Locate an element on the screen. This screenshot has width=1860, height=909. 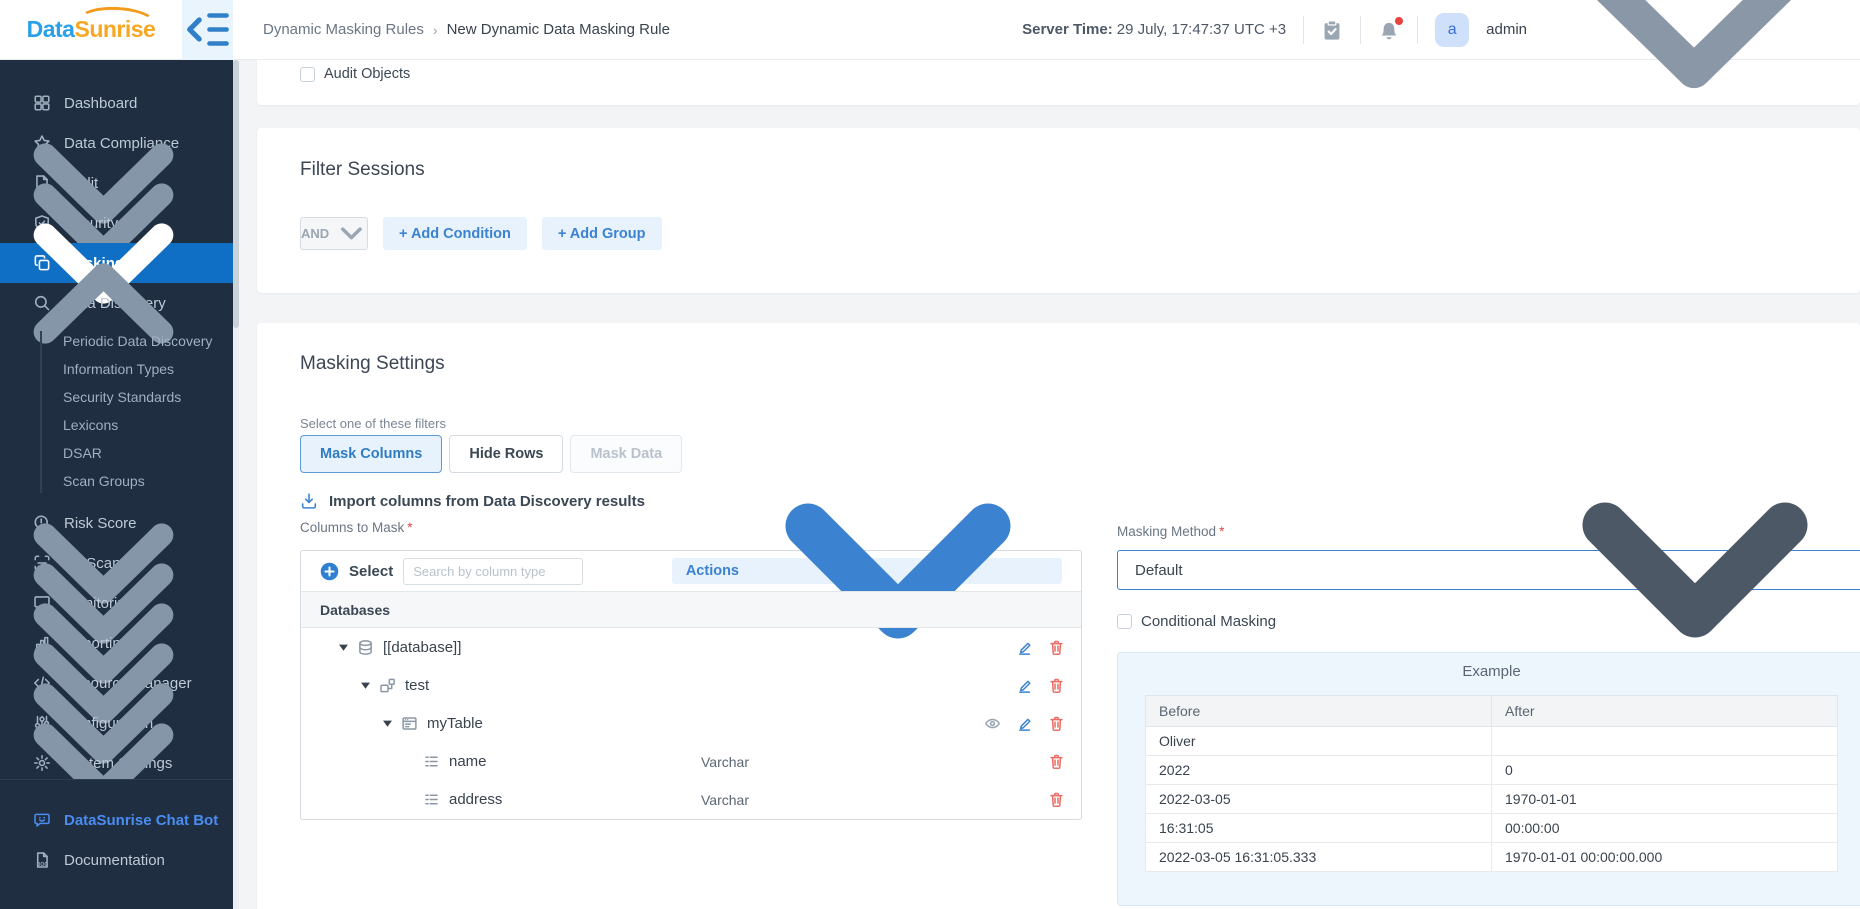
user-menu-chevron-icon is located at coordinates (1694, 90).